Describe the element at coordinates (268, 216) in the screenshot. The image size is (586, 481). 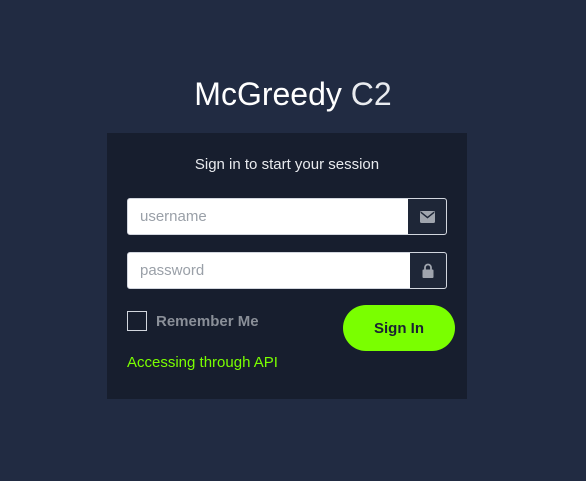
I see `username-input` at that location.